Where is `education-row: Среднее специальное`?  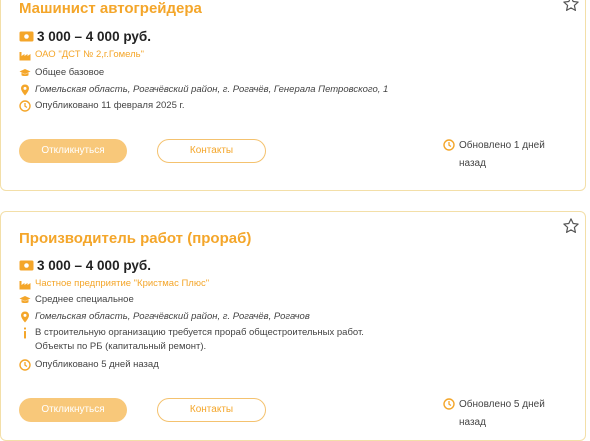
education-row: Среднее специальное is located at coordinates (197, 300).